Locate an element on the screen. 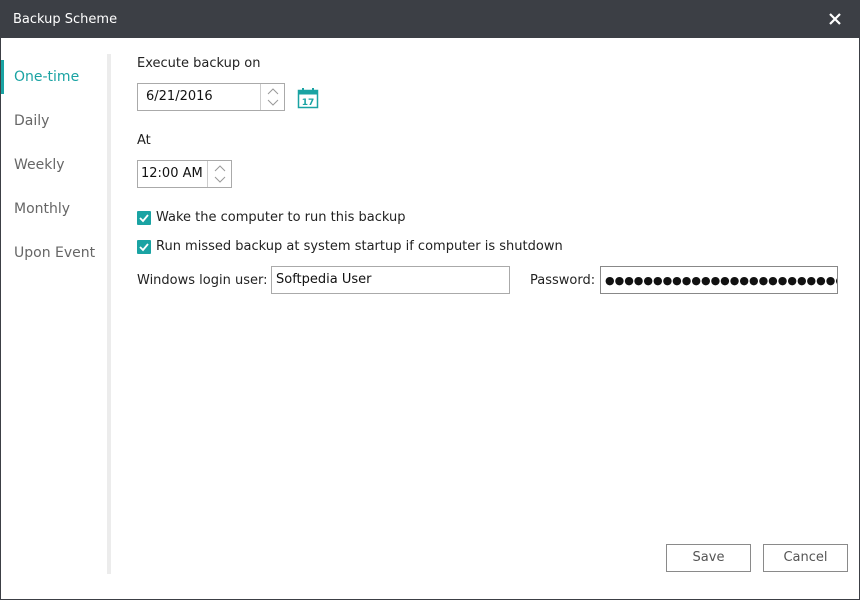 This screenshot has width=860, height=600. password-value: ●●●●●●●●●●●●●●●●●●●●●●●●● is located at coordinates (721, 280).